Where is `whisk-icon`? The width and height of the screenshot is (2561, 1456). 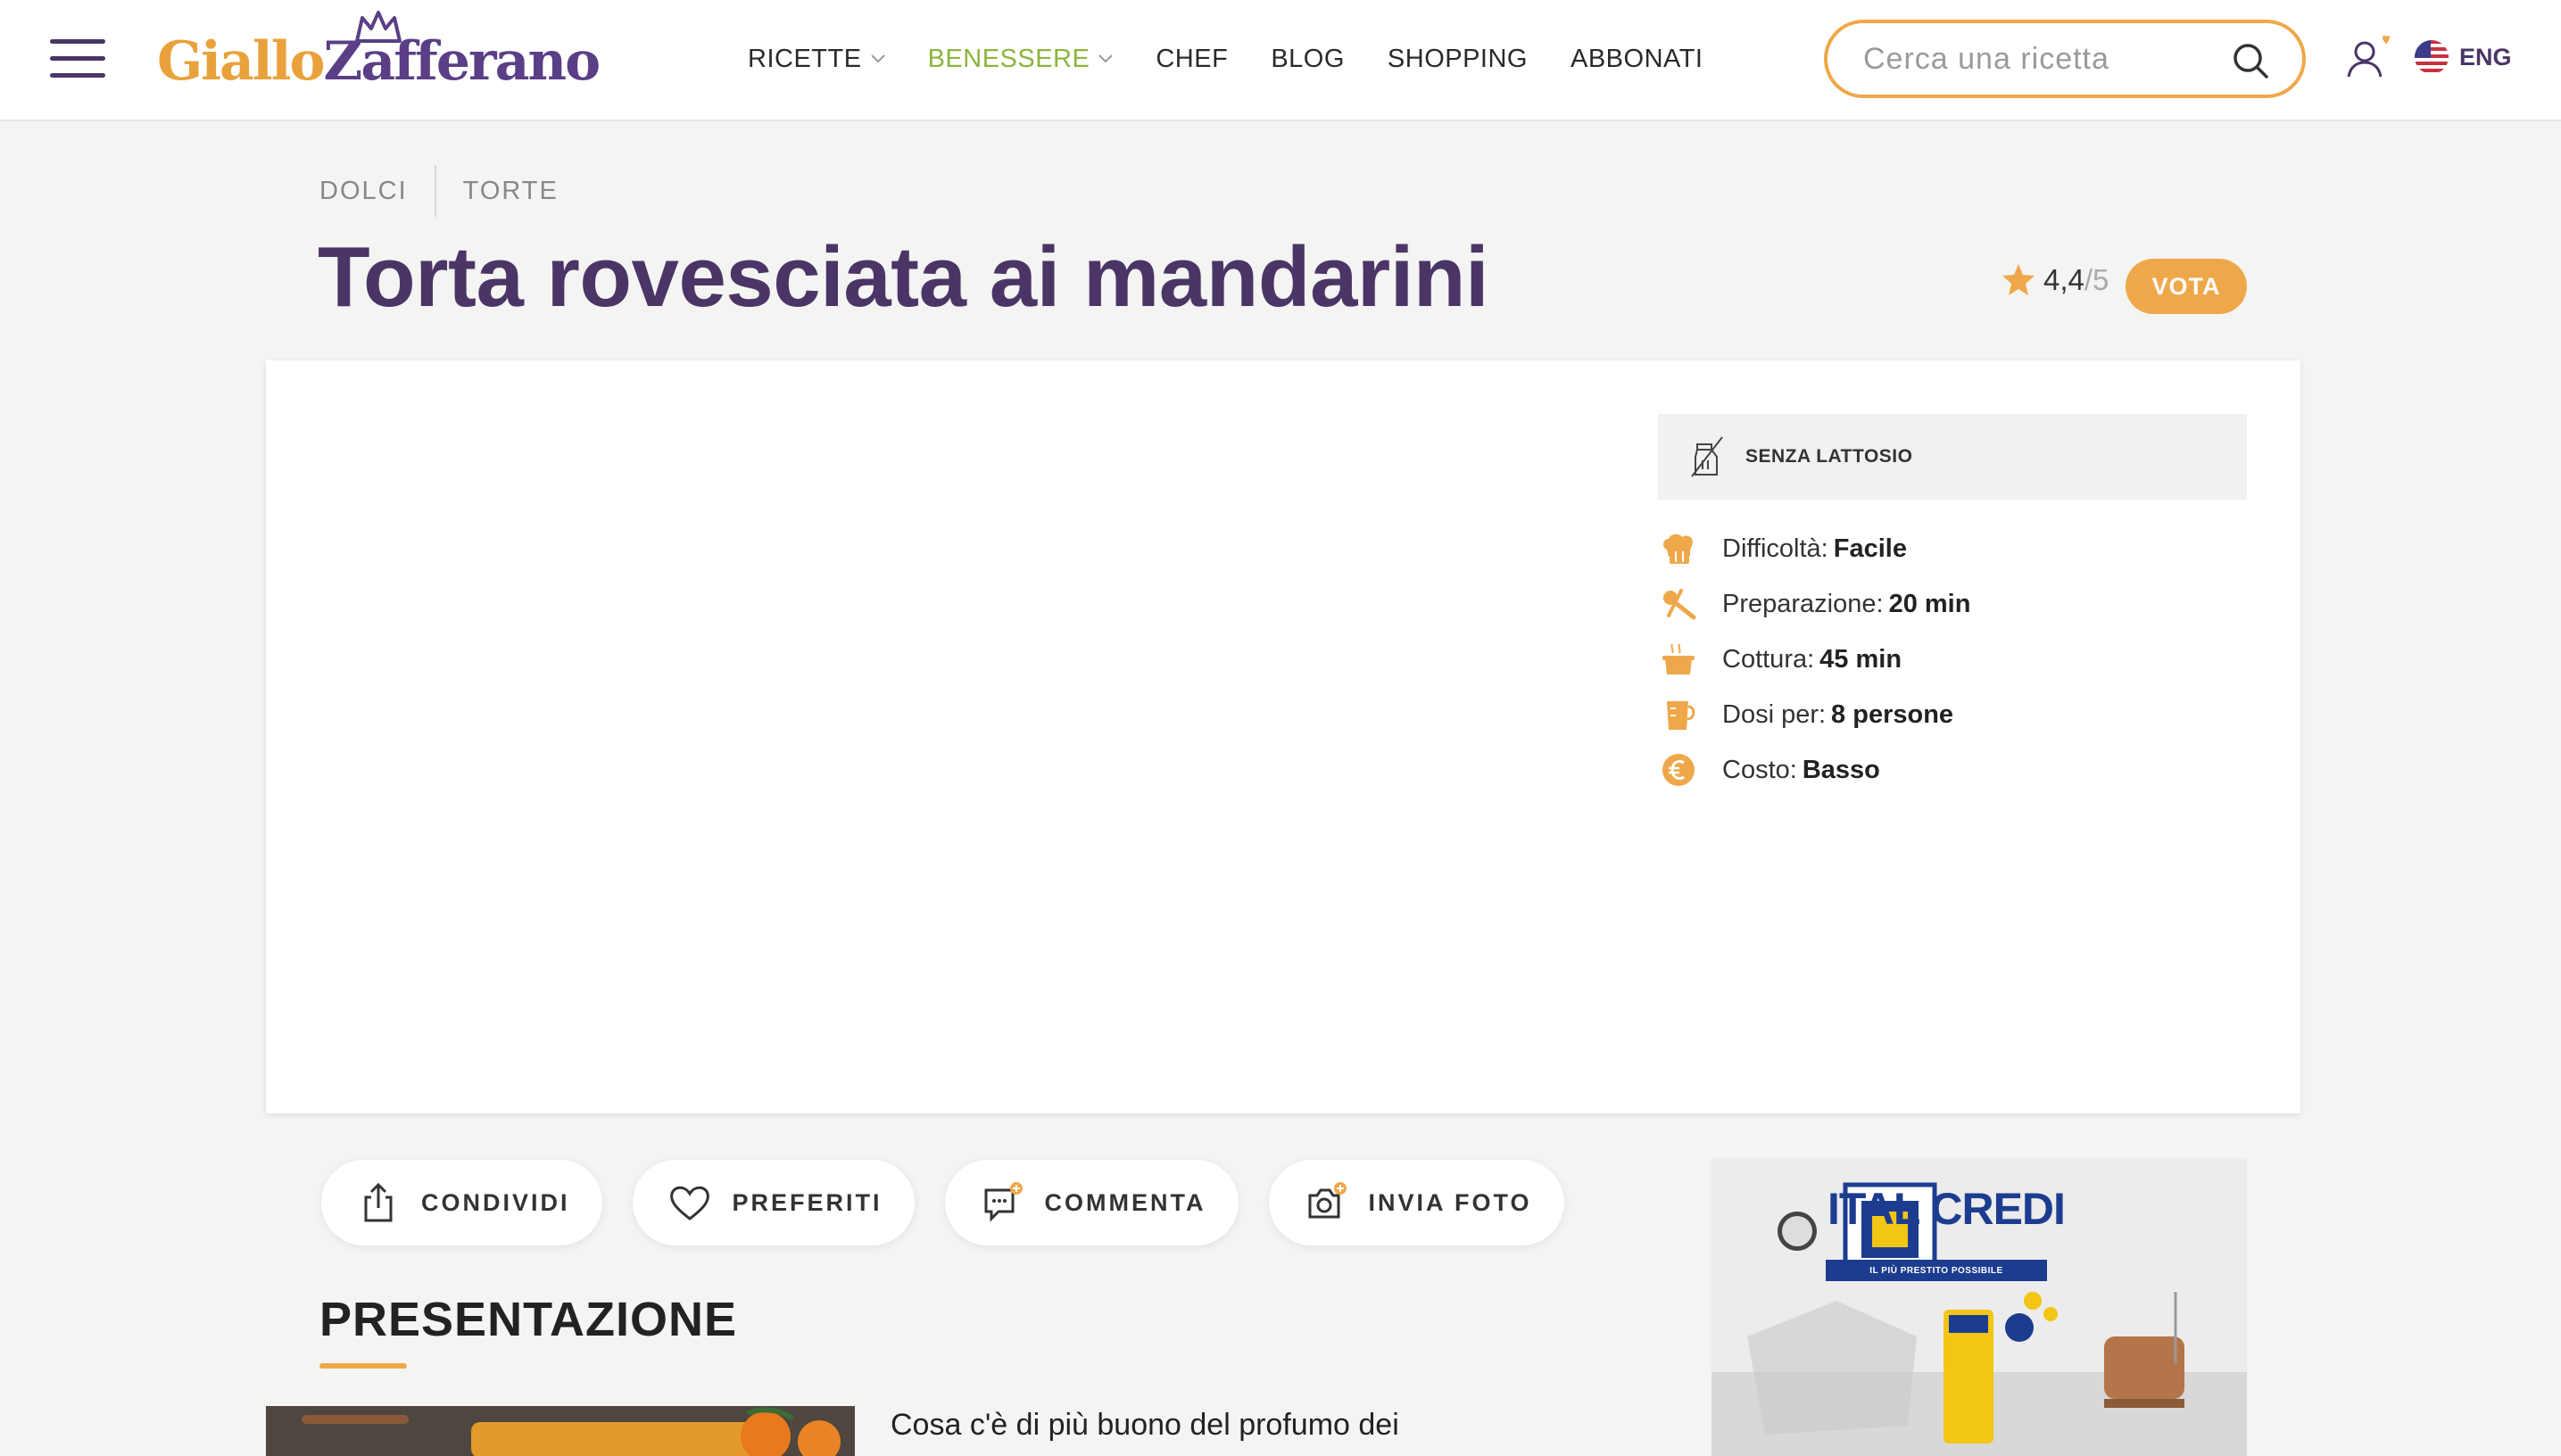
whisk-icon is located at coordinates (1679, 604).